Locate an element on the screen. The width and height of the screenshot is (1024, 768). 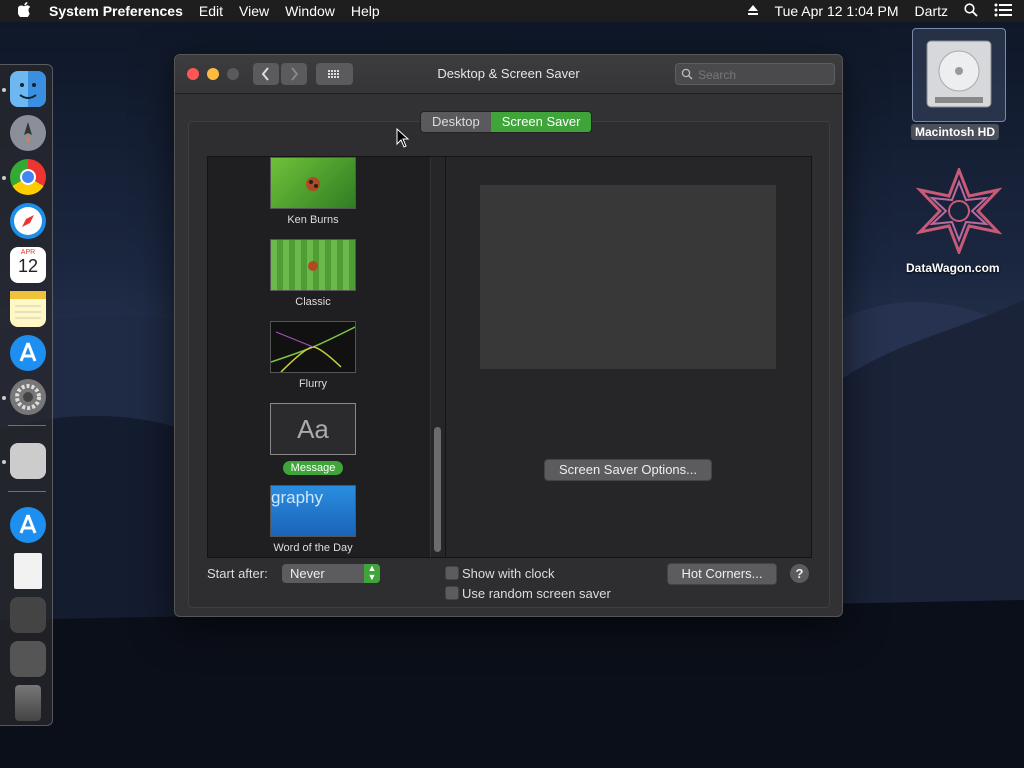
menu-edit: Edit is located at coordinates (211, 11).